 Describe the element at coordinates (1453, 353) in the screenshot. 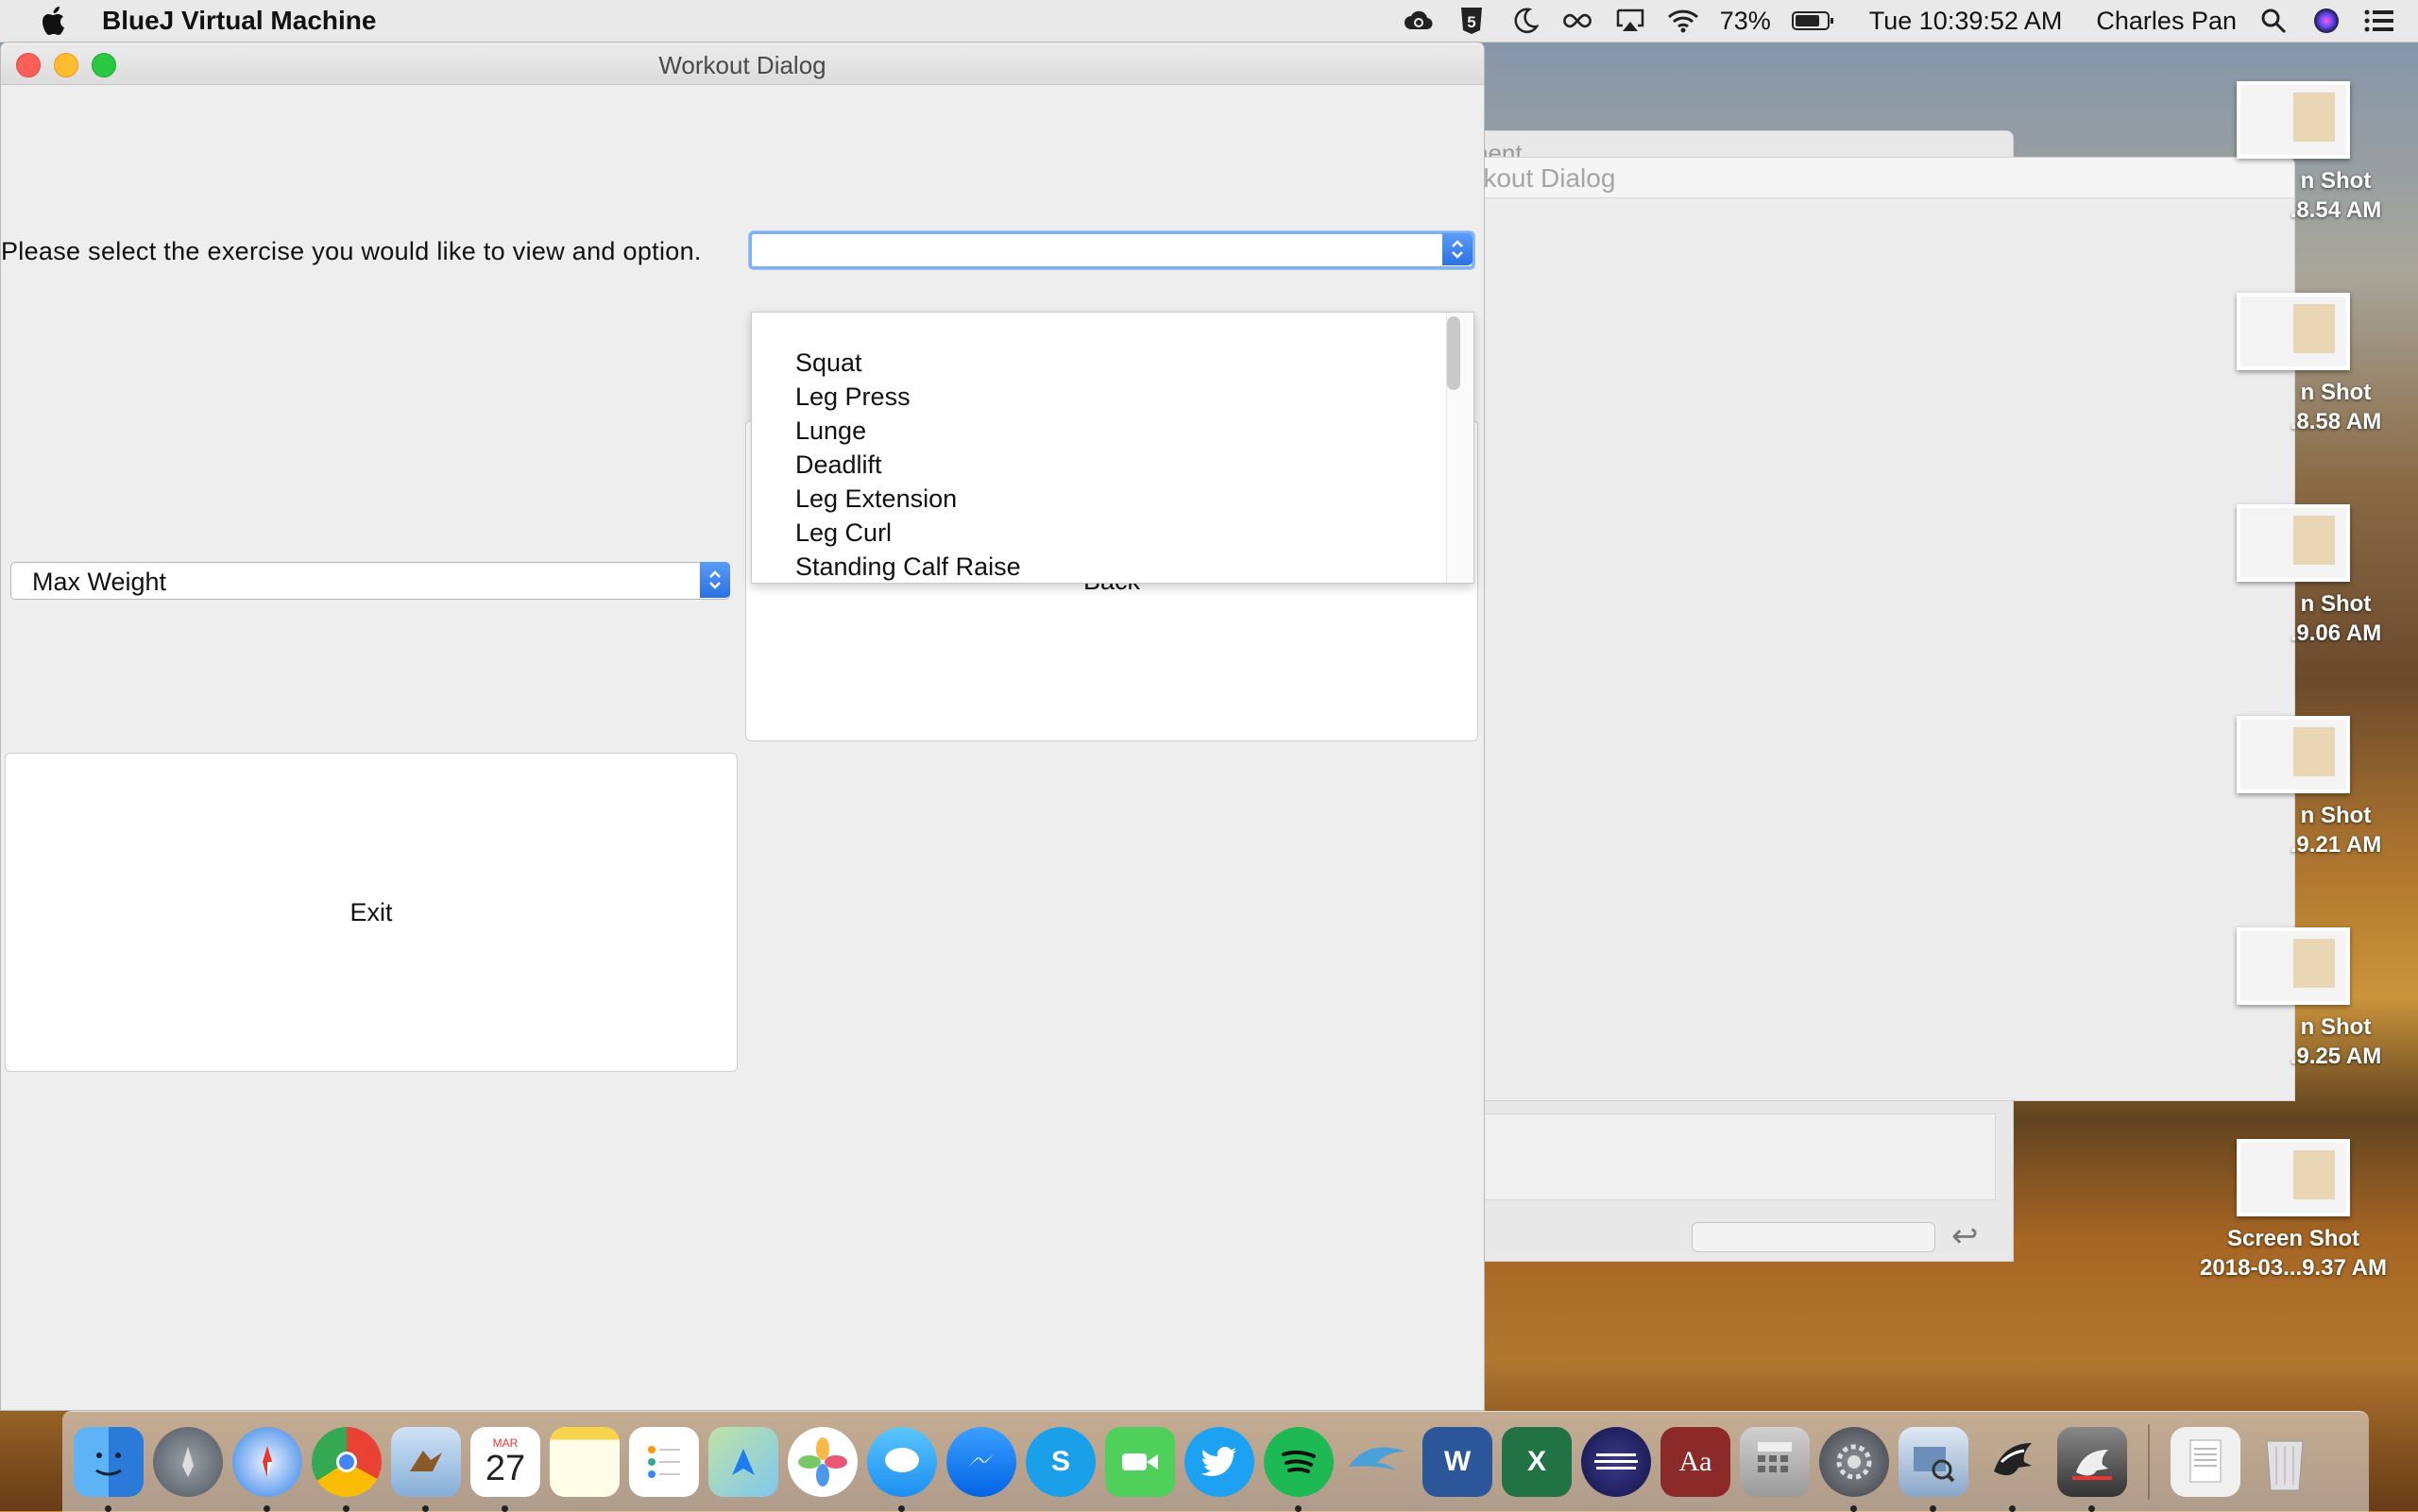

I see `dropdown-scrollbar` at that location.